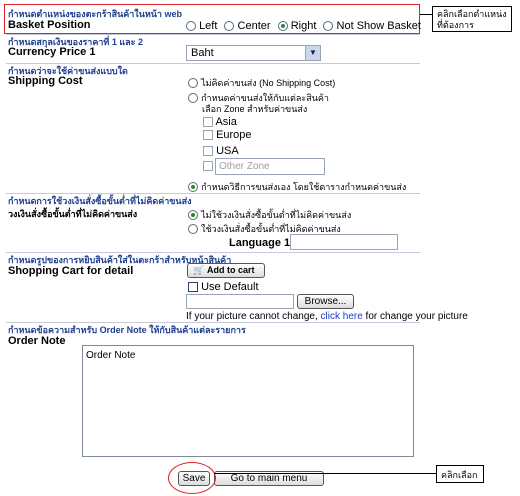  What do you see at coordinates (193, 83) in the screenshot?
I see `shipping-none-radio` at bounding box center [193, 83].